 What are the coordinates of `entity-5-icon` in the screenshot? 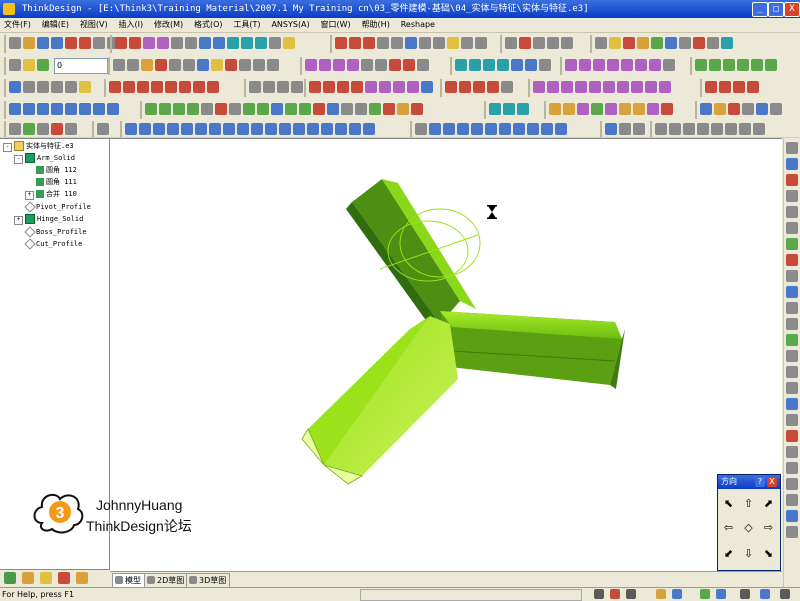 It's located at (627, 65).